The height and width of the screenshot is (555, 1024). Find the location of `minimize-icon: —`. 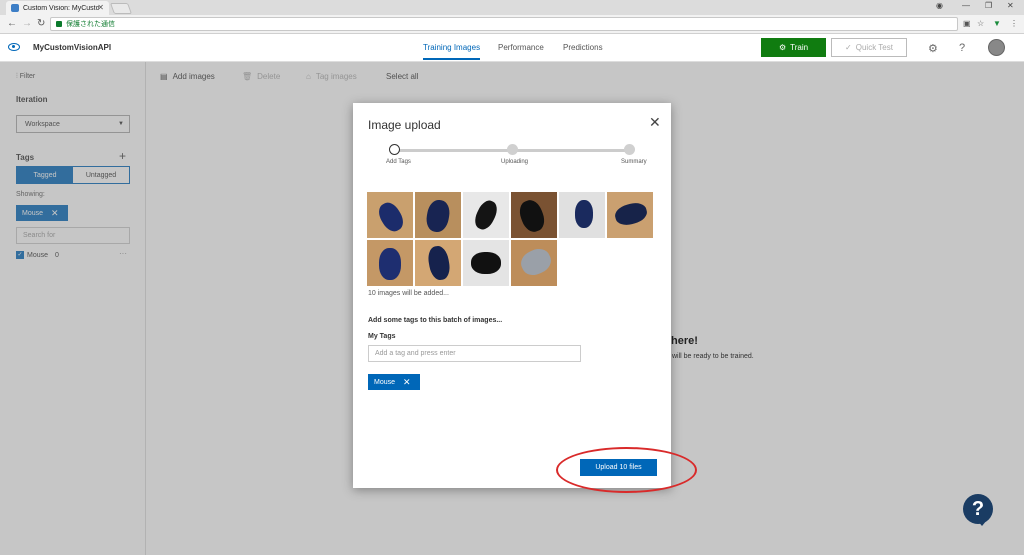

minimize-icon: — is located at coordinates (966, 5).